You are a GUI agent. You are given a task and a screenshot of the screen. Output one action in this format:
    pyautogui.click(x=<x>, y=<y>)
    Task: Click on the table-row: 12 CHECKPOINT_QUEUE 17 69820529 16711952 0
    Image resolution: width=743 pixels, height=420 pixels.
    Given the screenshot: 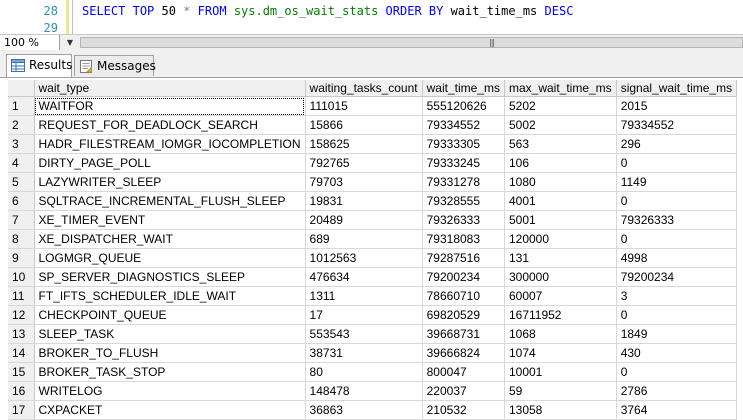 What is the action you would take?
    pyautogui.click(x=373, y=315)
    